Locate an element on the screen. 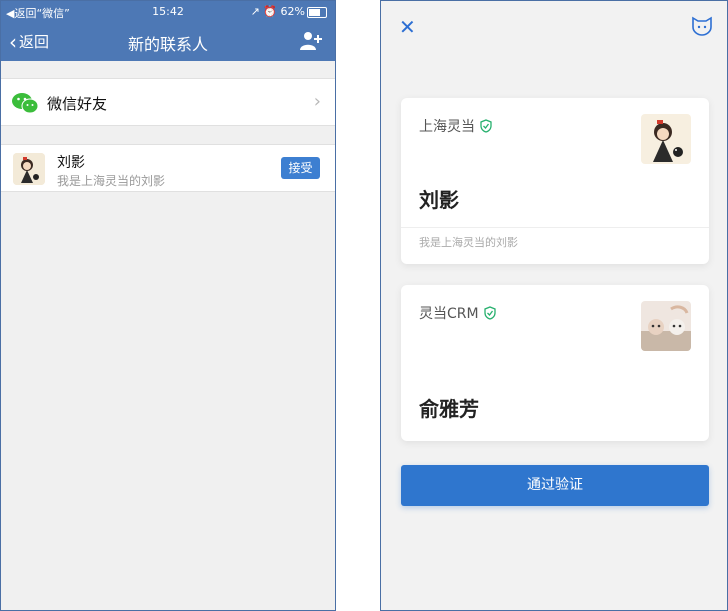 Image resolution: width=728 pixels, height=611 pixels. accept-button: 接受 is located at coordinates (300, 168).